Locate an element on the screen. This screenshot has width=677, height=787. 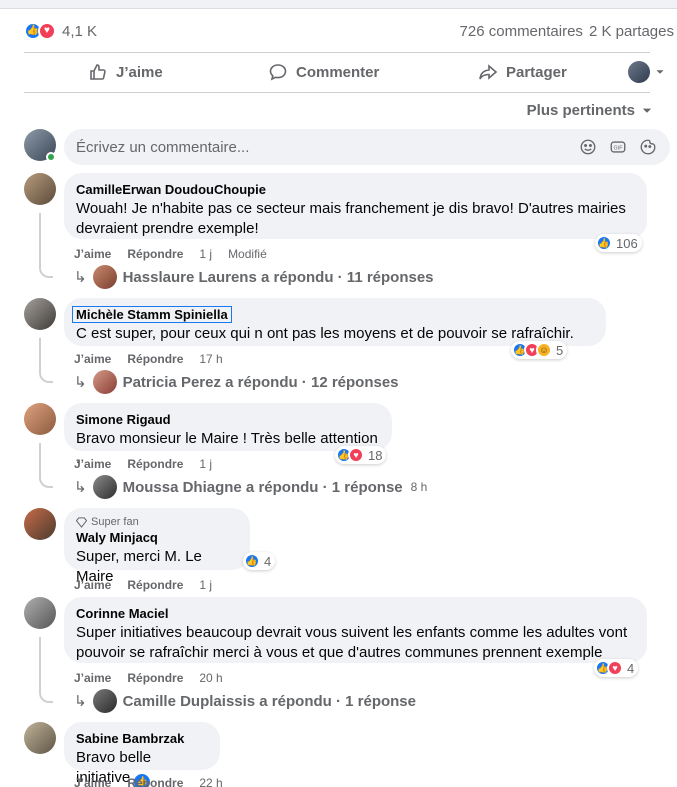
comment-time: 17 h is located at coordinates (210, 359).